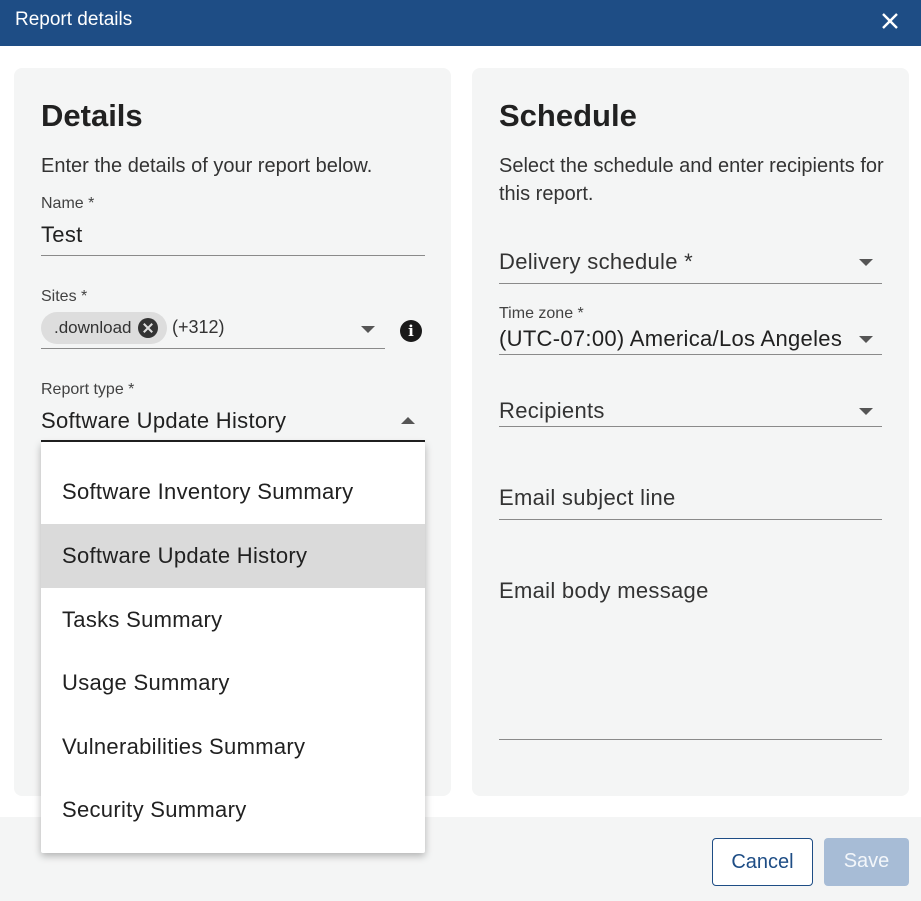 The height and width of the screenshot is (901, 921). Describe the element at coordinates (411, 331) in the screenshot. I see `info-icon: i` at that location.